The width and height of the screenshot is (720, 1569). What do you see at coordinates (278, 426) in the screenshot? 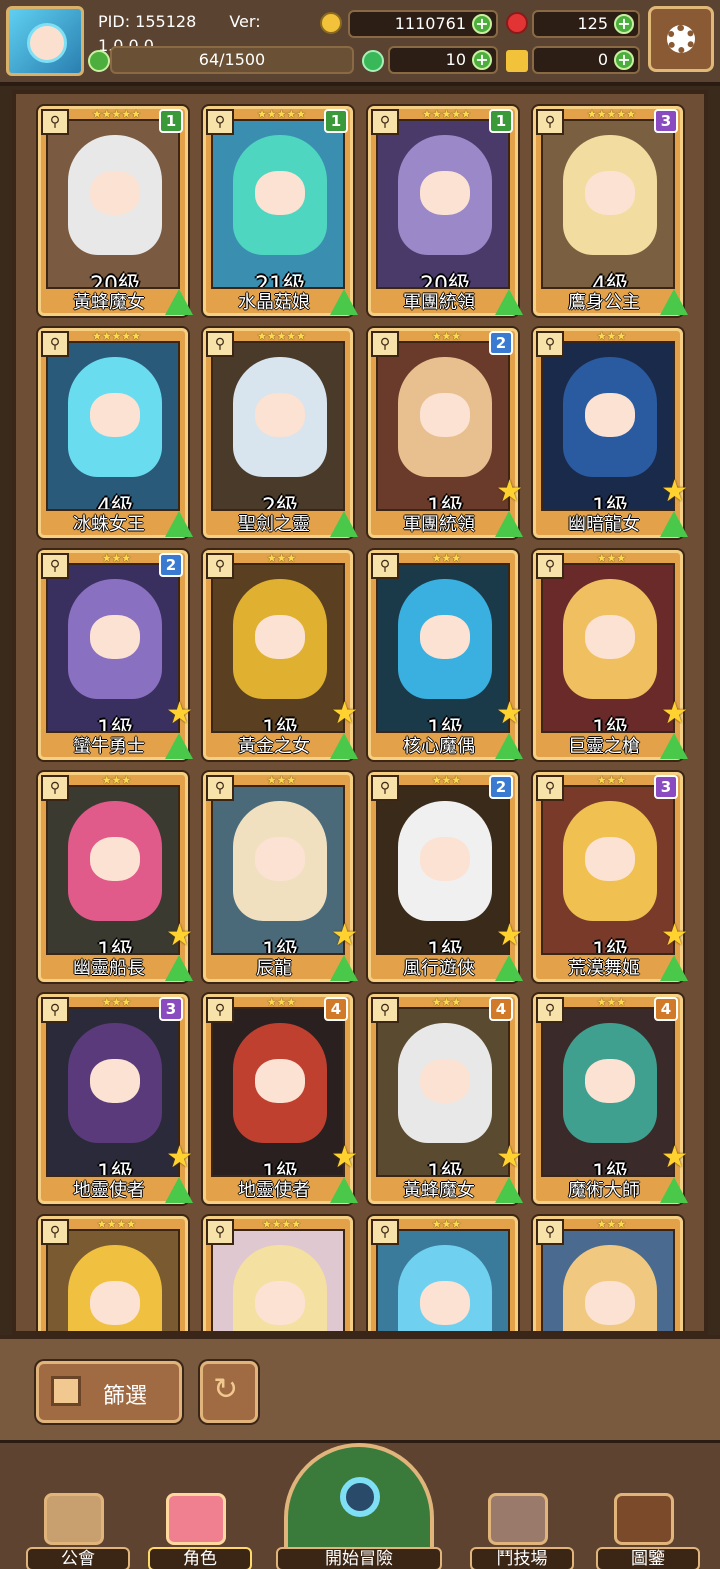
I see `character-portrait: 2級` at bounding box center [278, 426].